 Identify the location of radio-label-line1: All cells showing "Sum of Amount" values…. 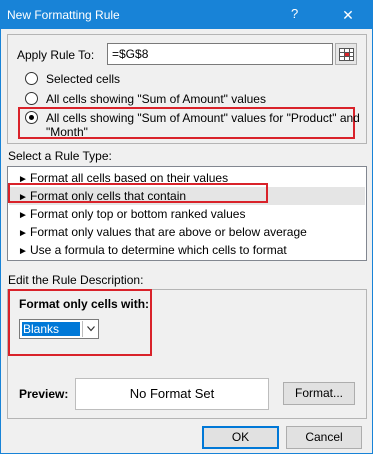
(203, 118).